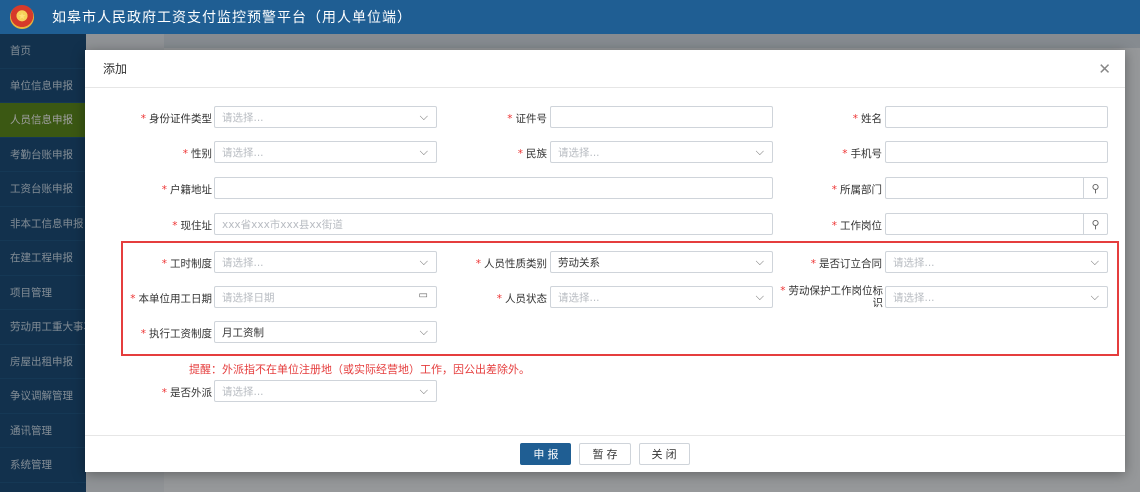  I want to click on id-number-input, so click(661, 117).